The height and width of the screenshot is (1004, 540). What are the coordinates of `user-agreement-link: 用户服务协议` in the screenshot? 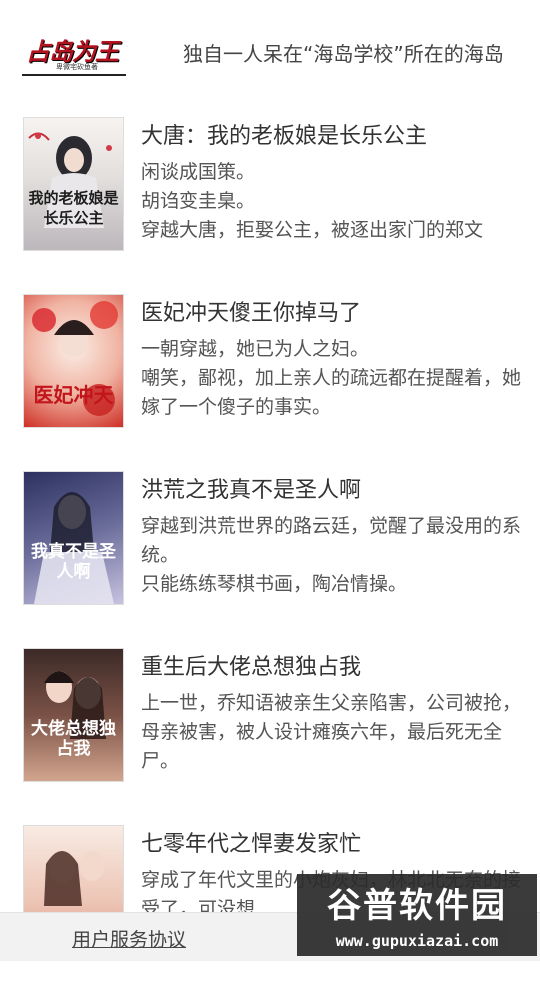 It's located at (129, 938).